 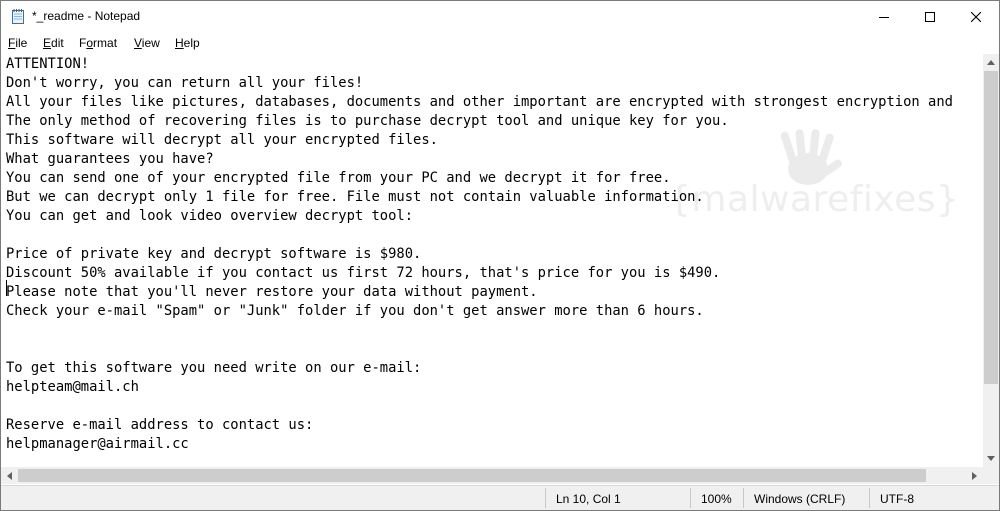 What do you see at coordinates (110, 159) in the screenshot?
I see `text-line: What guarantees you have?` at bounding box center [110, 159].